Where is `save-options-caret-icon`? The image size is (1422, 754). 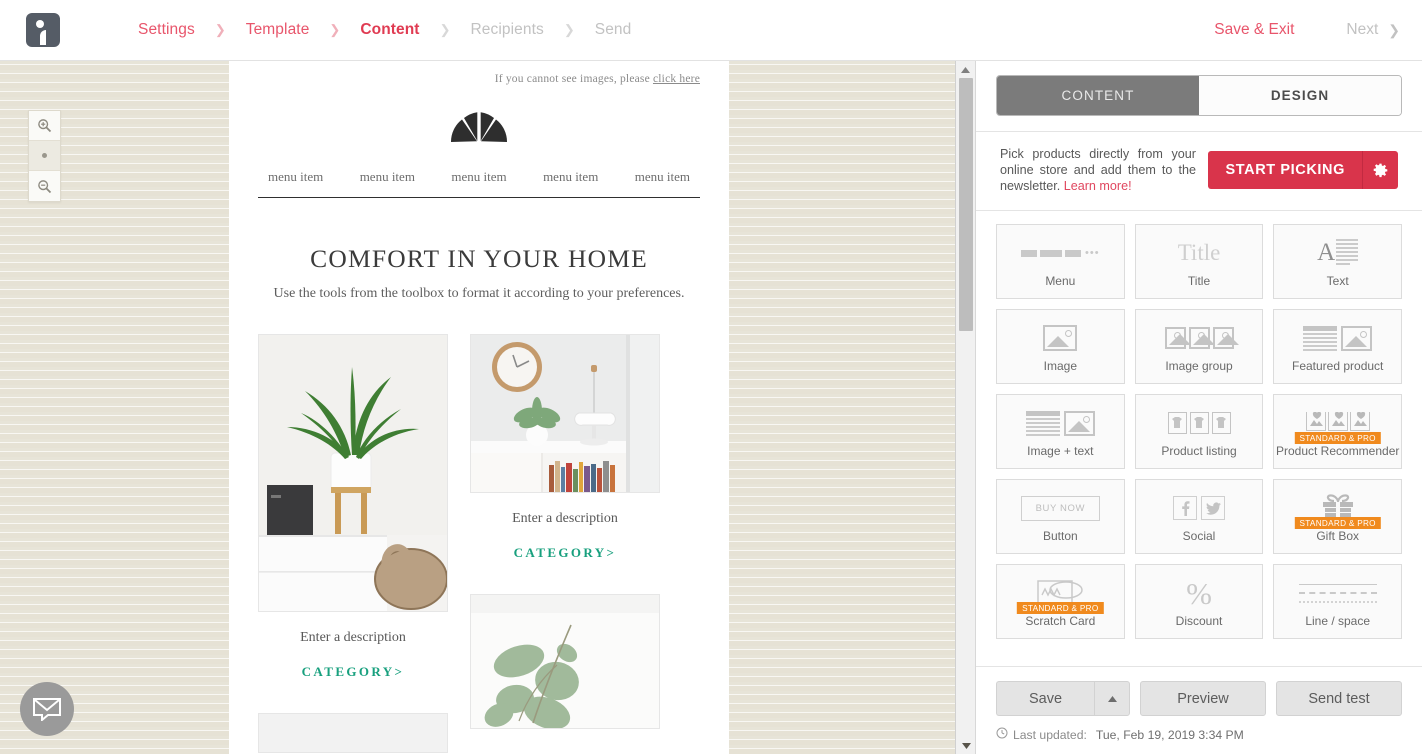 save-options-caret-icon is located at coordinates (1112, 698).